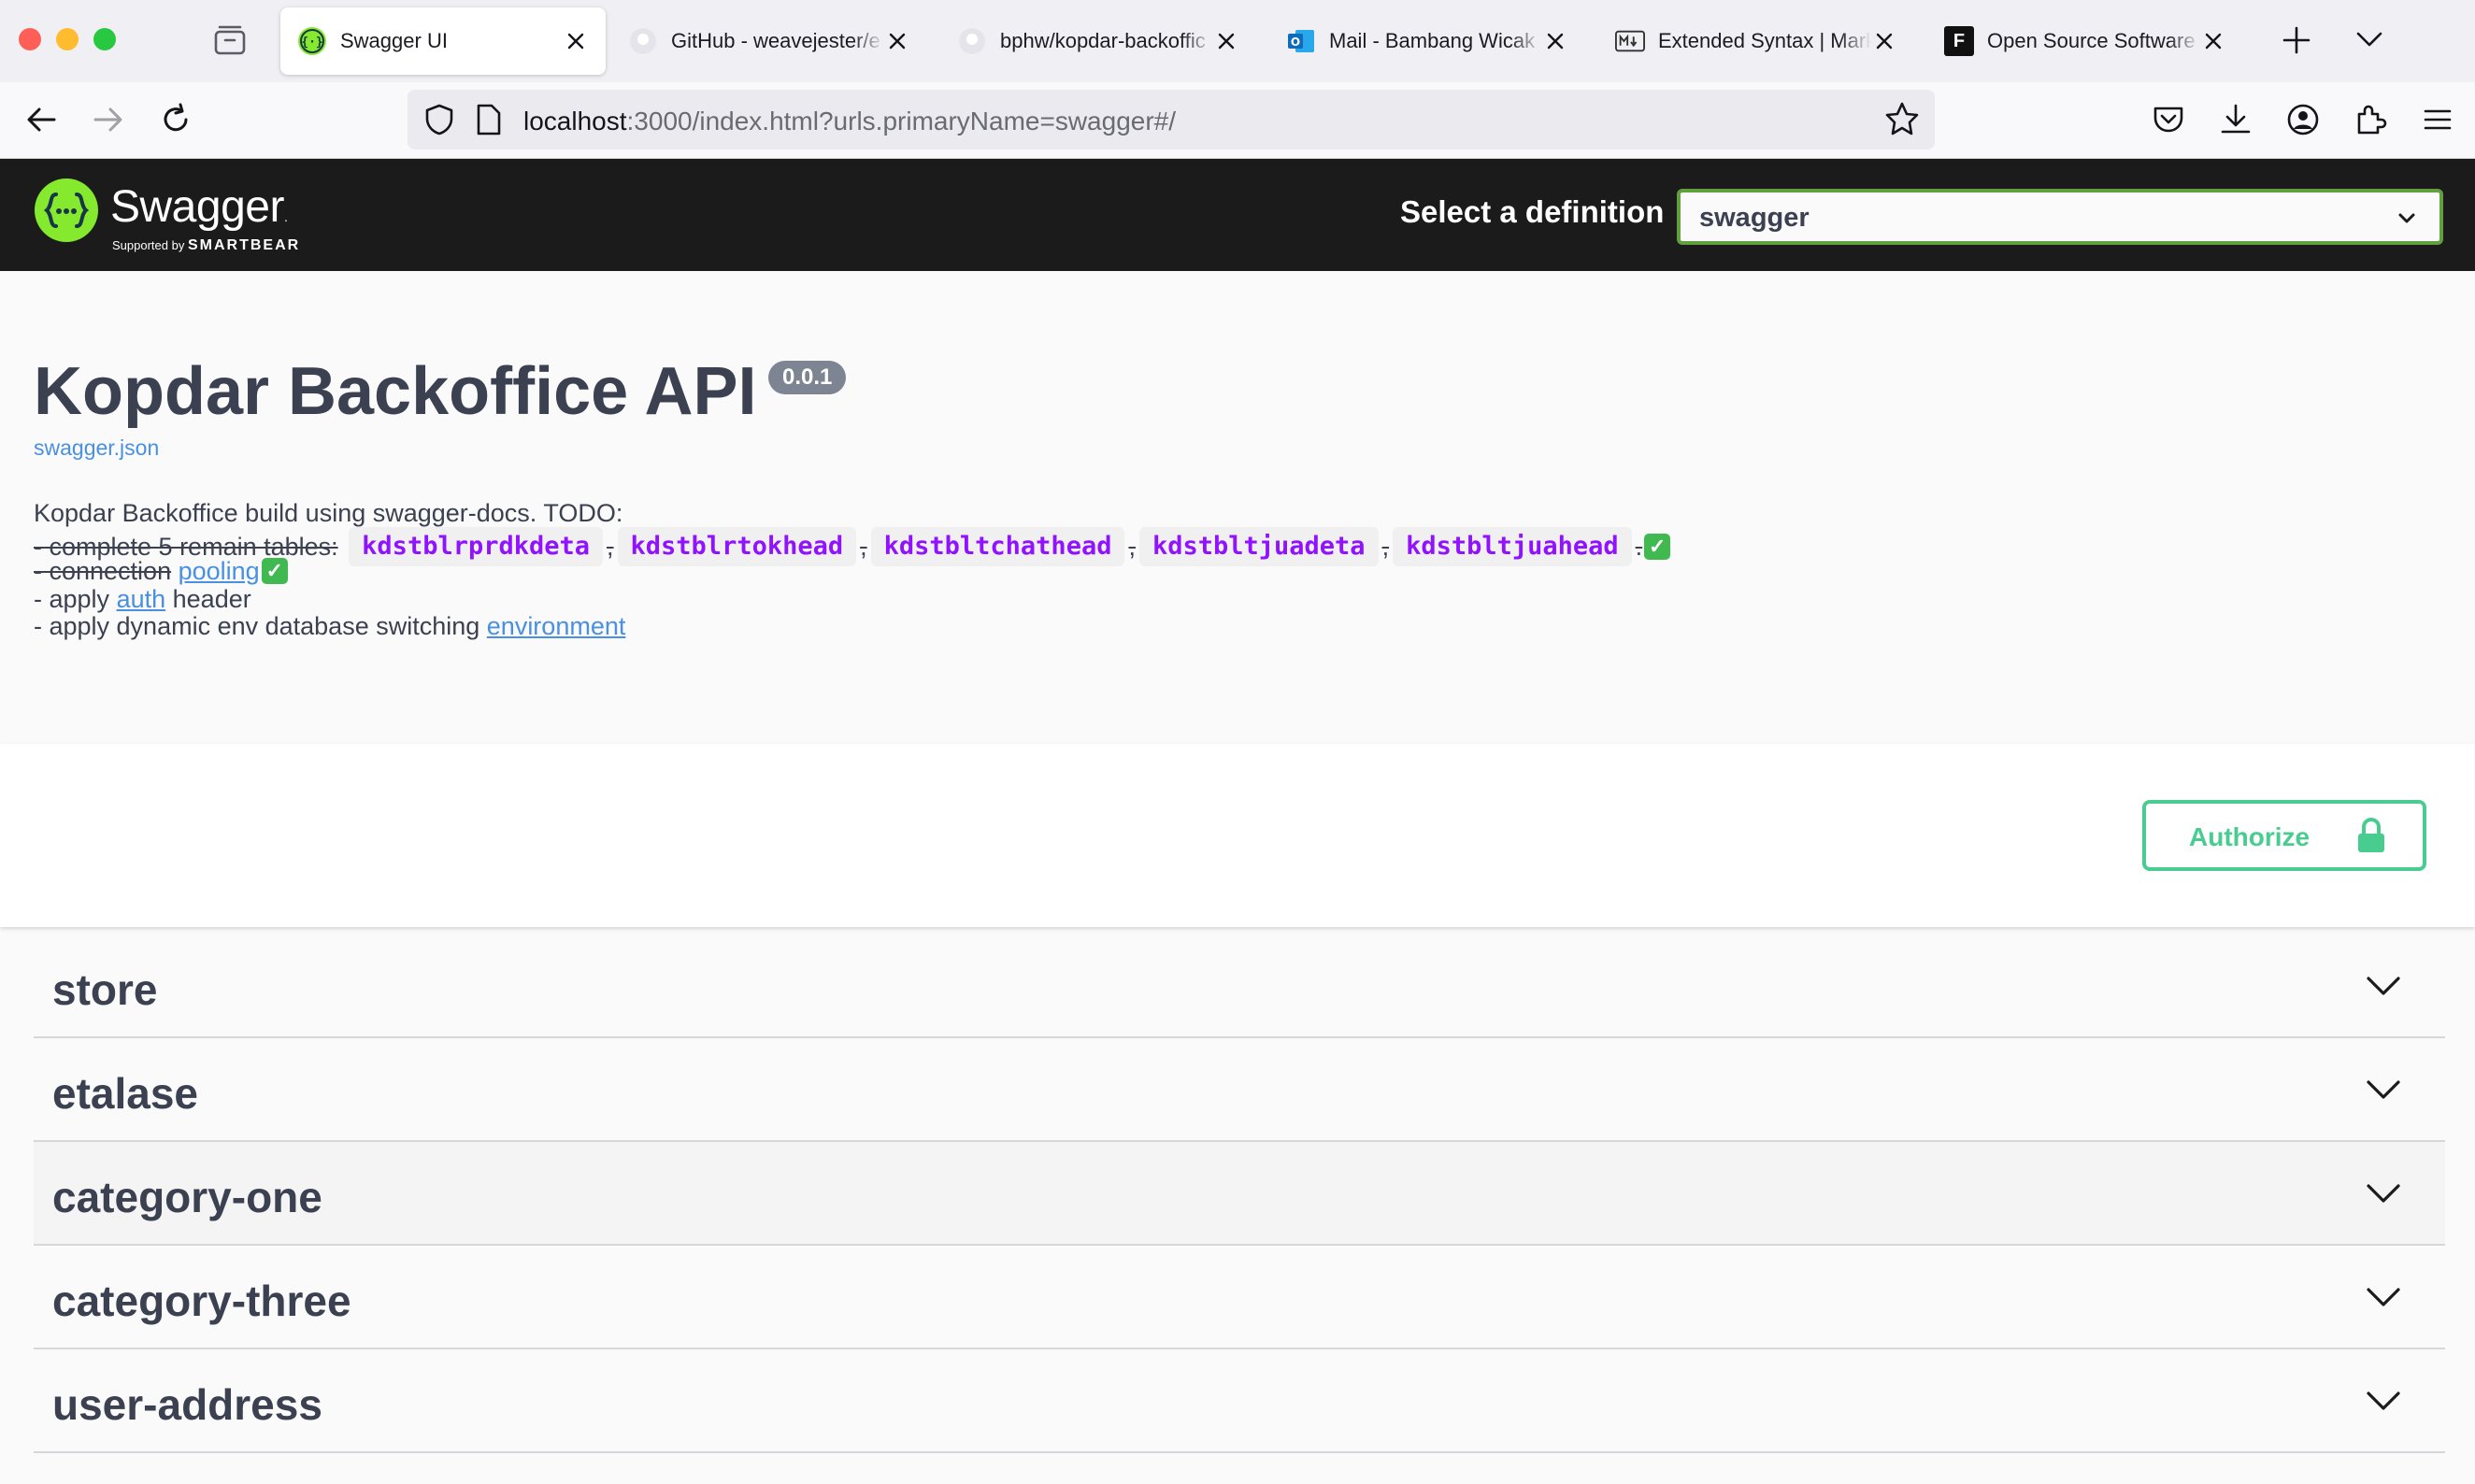  I want to click on tab-title: Open Source Software, so click(2091, 40).